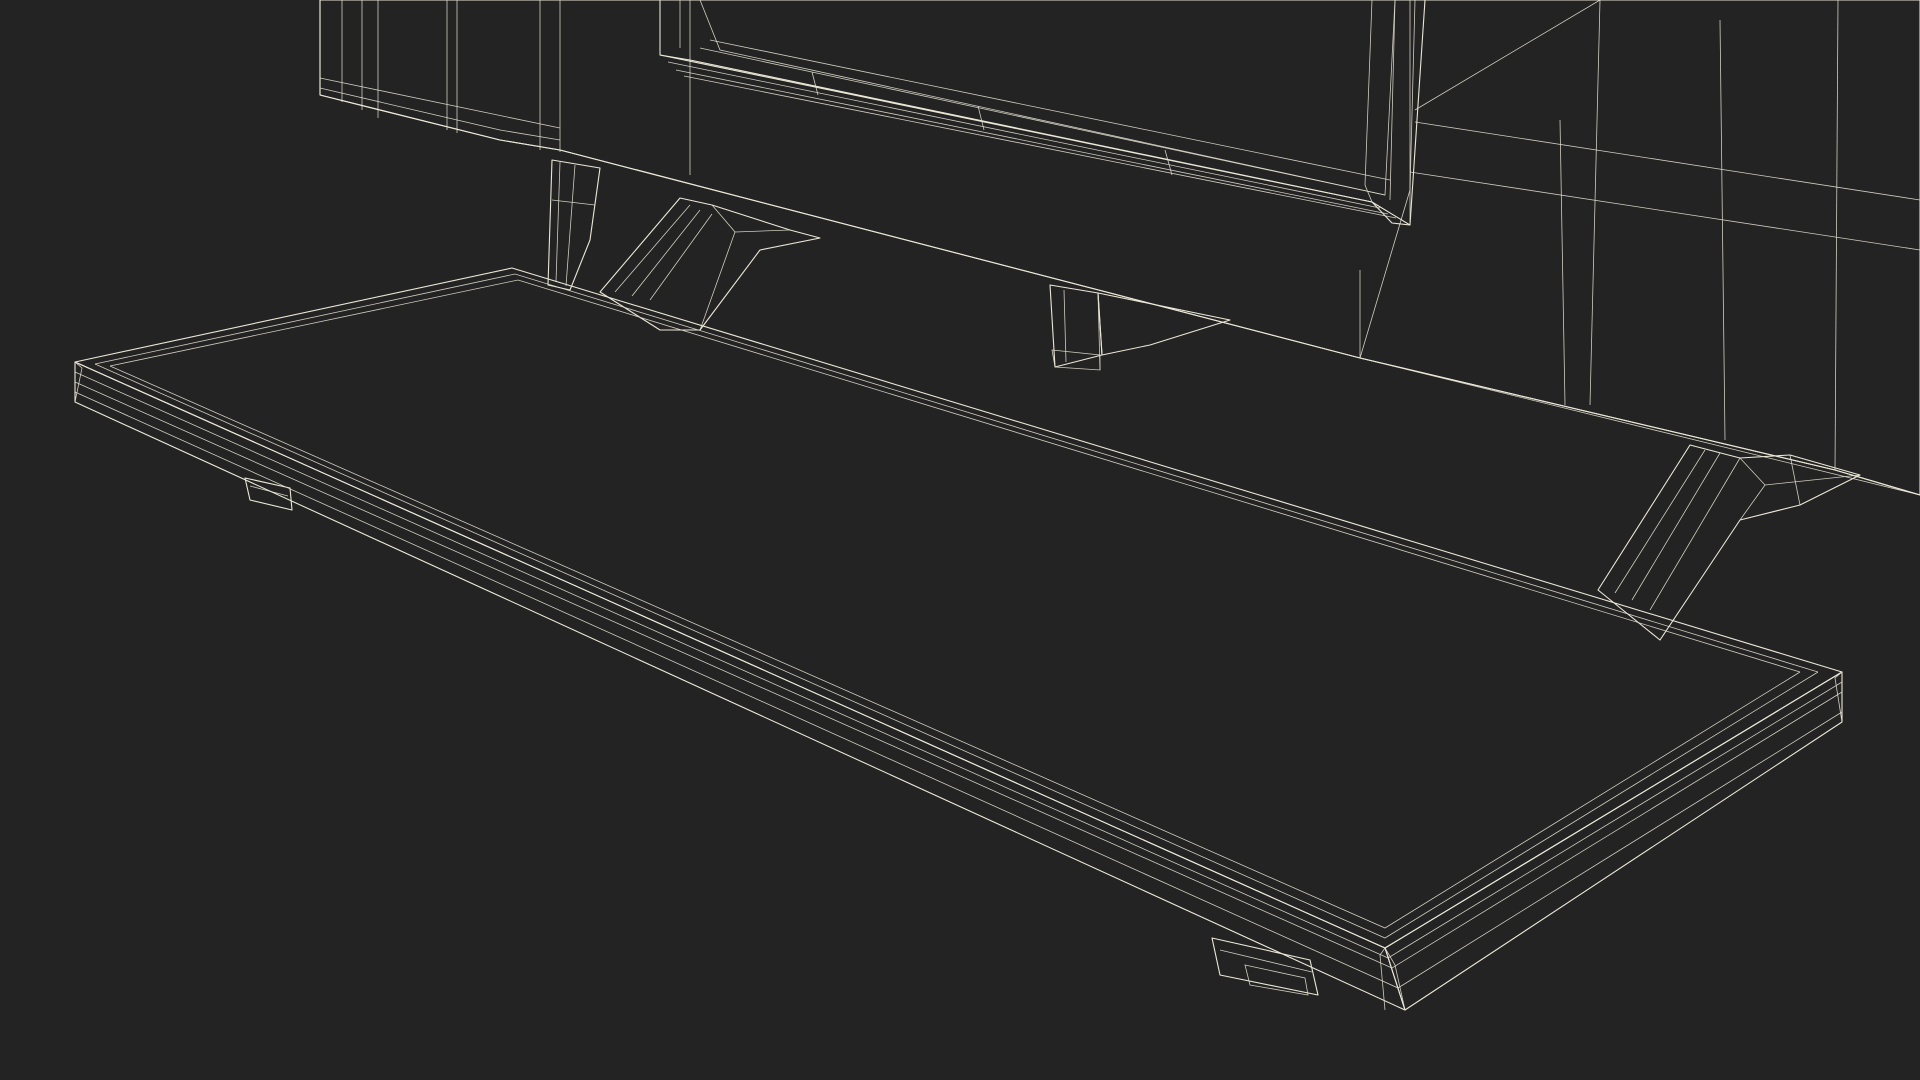 This screenshot has width=1920, height=1080. What do you see at coordinates (574, 225) in the screenshot?
I see `cabinet-leg-left` at bounding box center [574, 225].